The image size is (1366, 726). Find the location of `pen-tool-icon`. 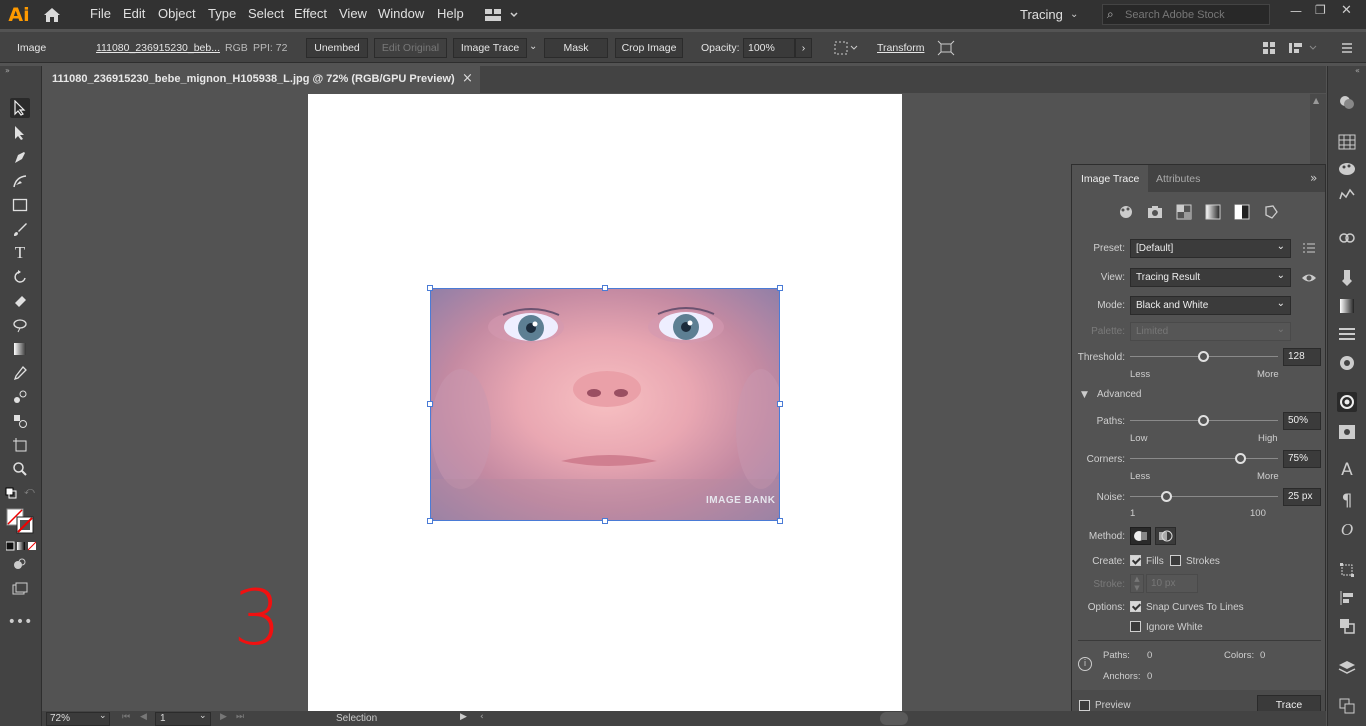

pen-tool-icon is located at coordinates (20, 157).